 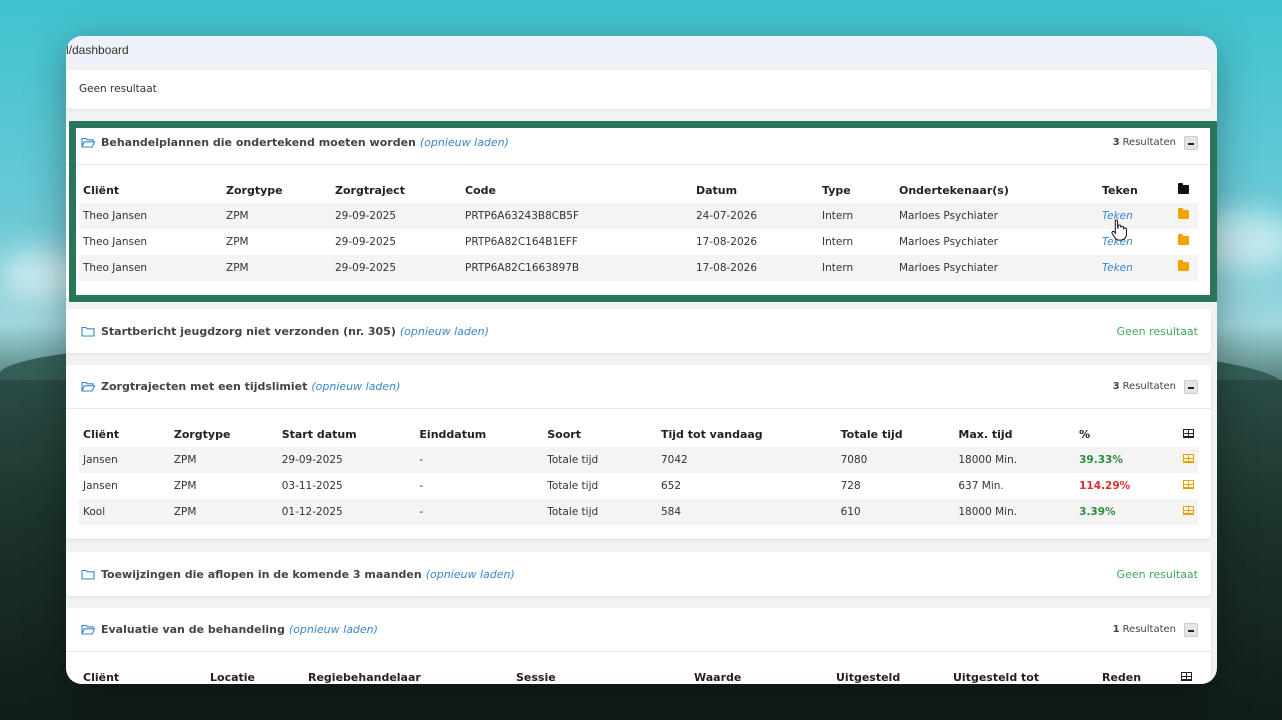 I want to click on cell-start-datum: 29-09-2025, so click(x=346, y=460).